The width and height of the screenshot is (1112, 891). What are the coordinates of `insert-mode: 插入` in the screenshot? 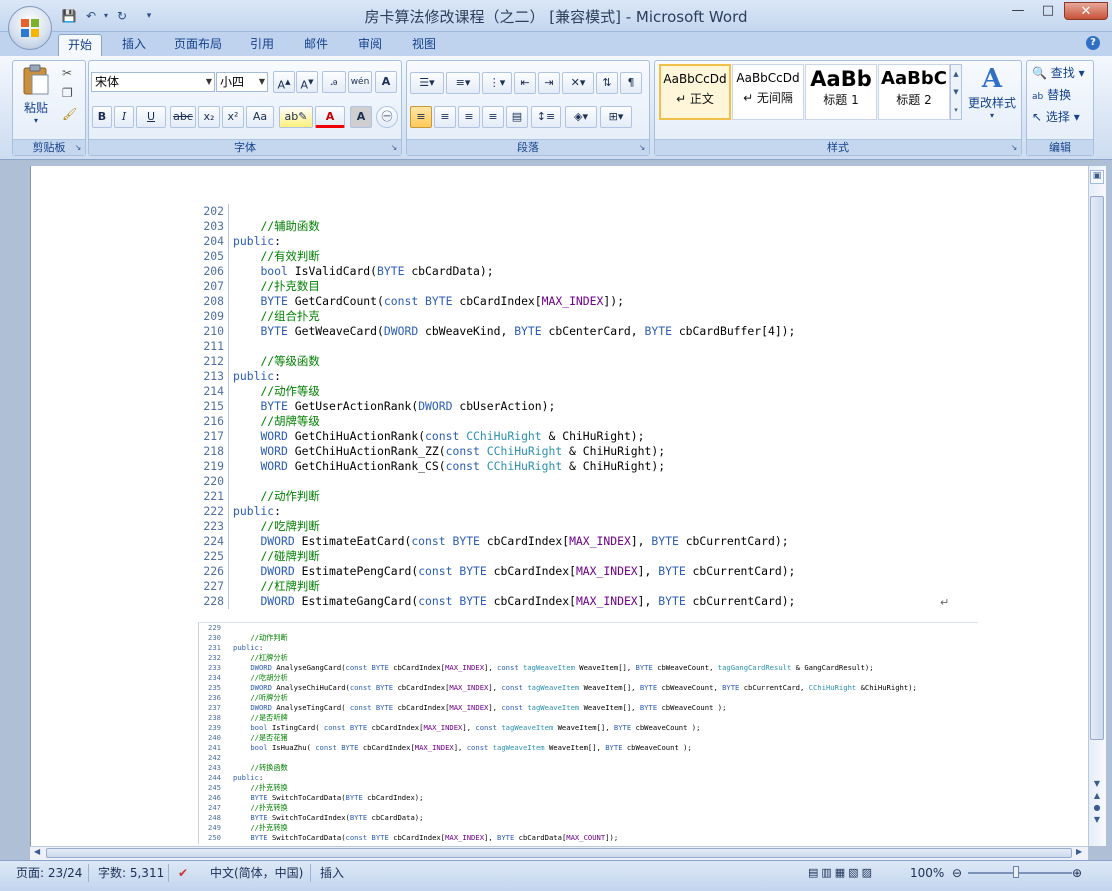 It's located at (332, 873).